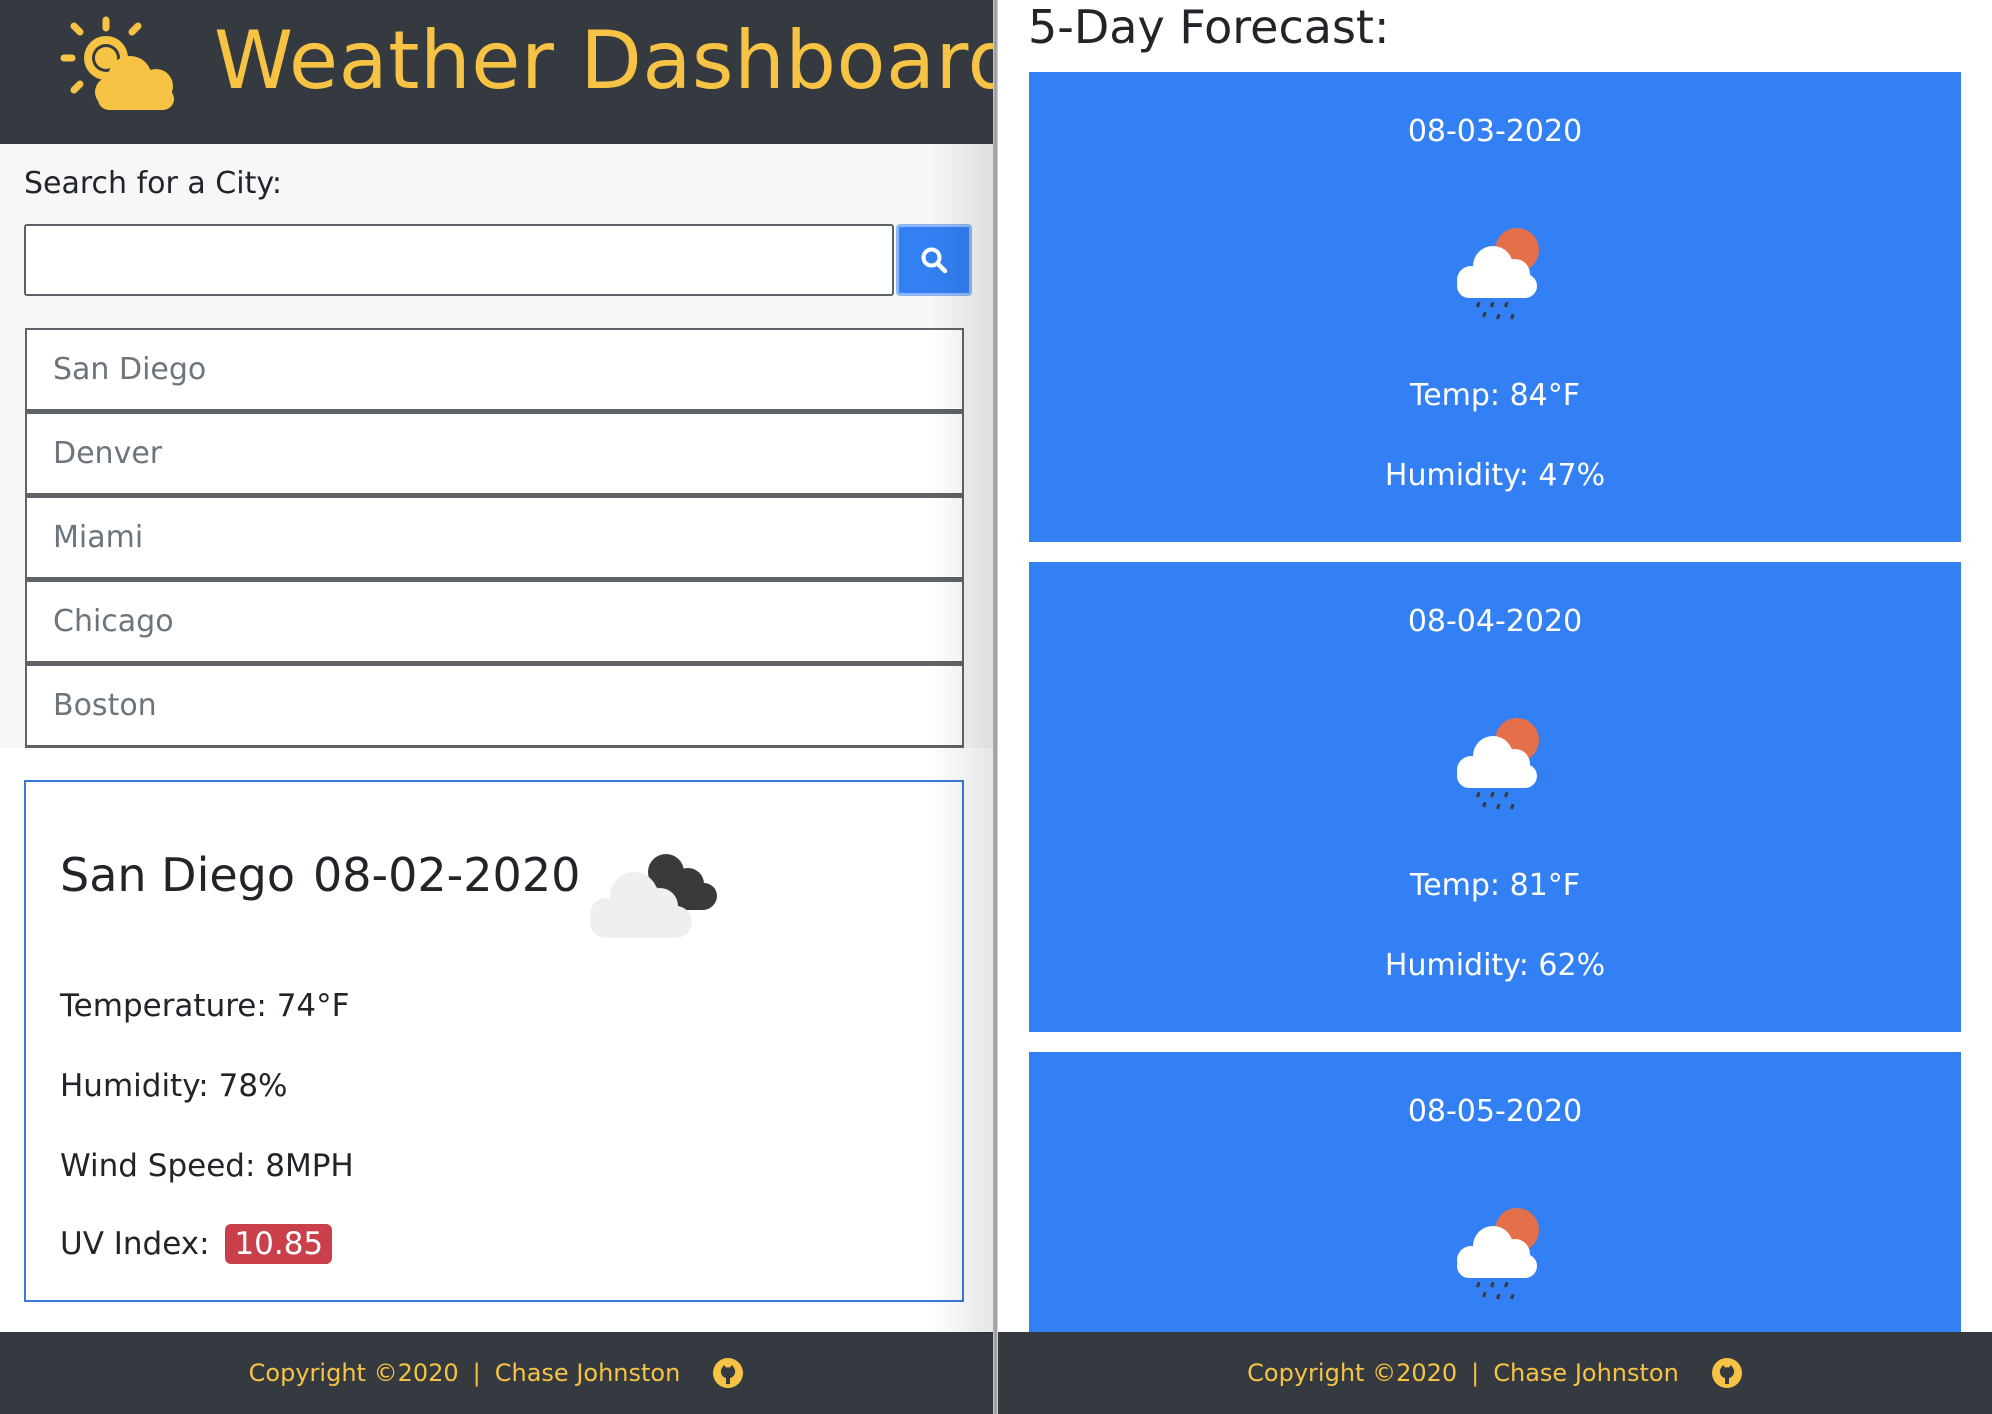 The height and width of the screenshot is (1414, 1992). I want to click on broken-clouds-icon, so click(653, 896).